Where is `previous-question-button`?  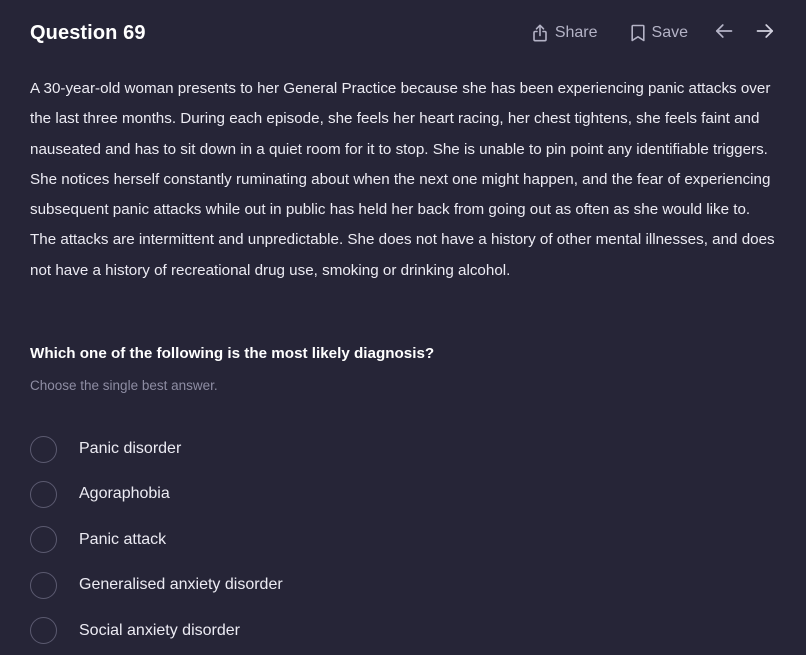
previous-question-button is located at coordinates (724, 33).